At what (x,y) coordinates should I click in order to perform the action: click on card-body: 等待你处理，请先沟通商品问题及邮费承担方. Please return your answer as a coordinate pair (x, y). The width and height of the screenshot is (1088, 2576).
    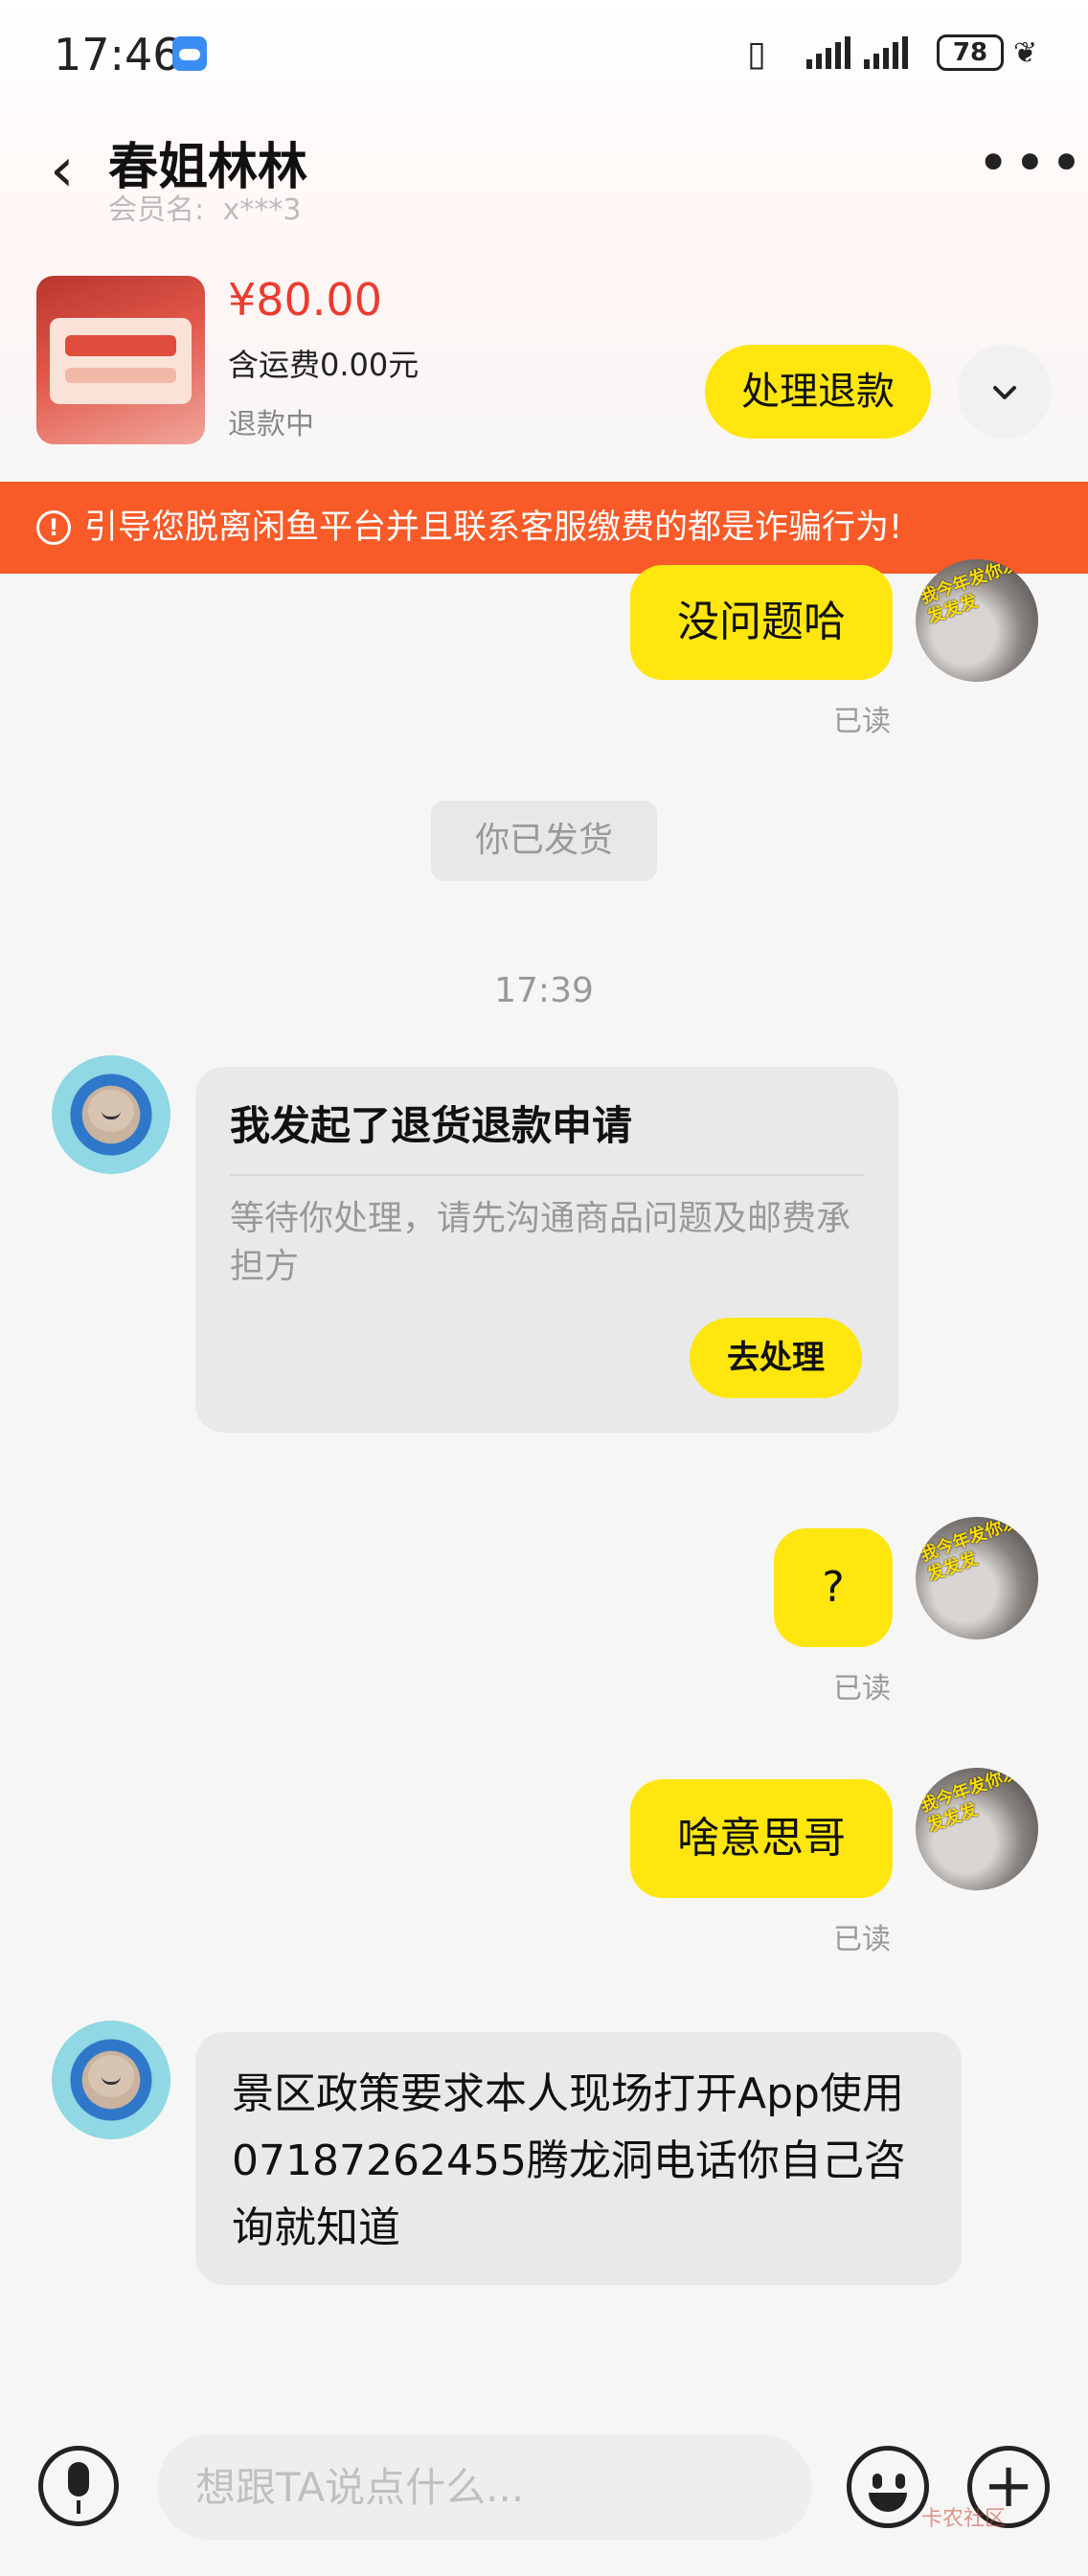
    Looking at the image, I should click on (540, 1242).